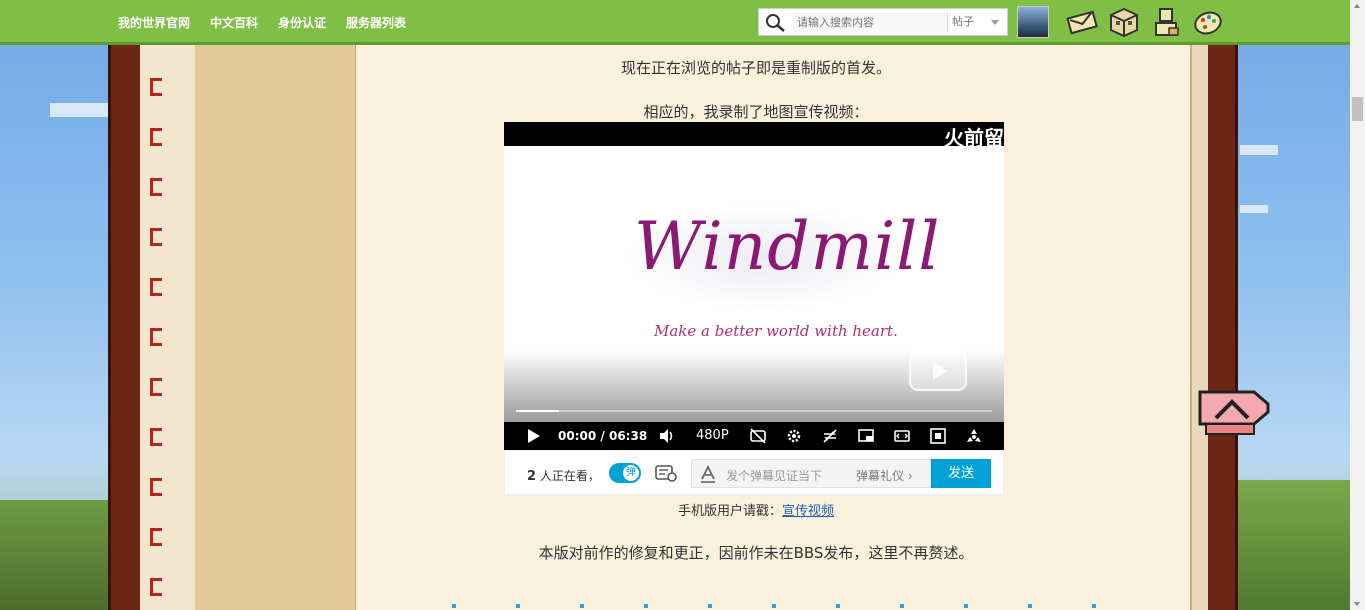 The width and height of the screenshot is (1365, 610). Describe the element at coordinates (961, 473) in the screenshot. I see `send-button: 发送` at that location.